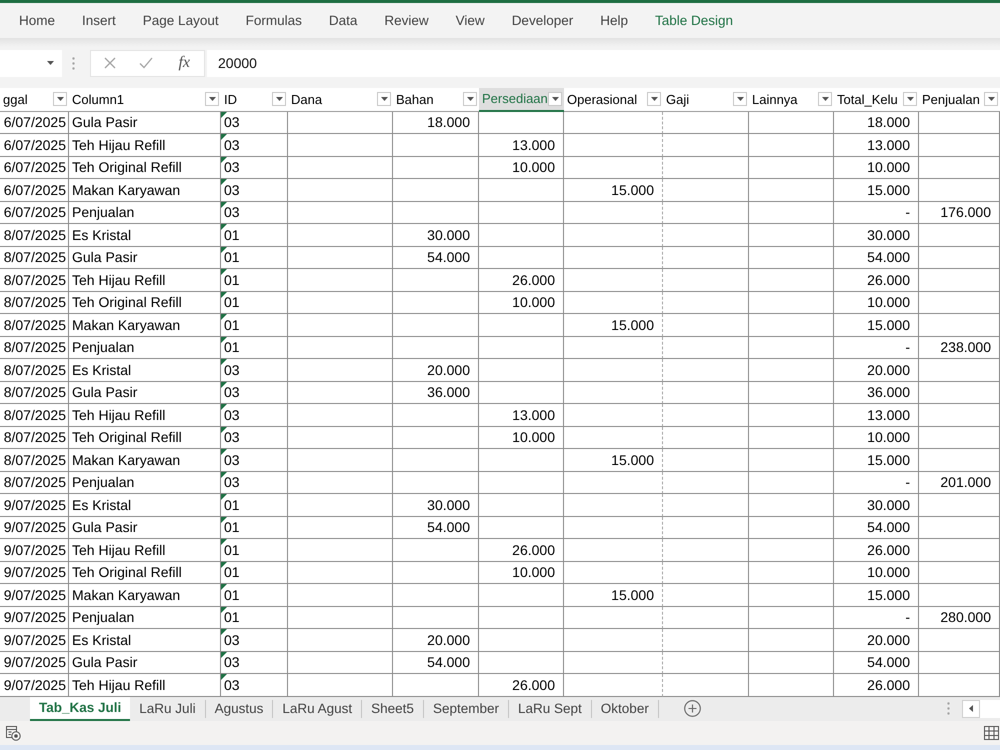 The width and height of the screenshot is (1000, 750). Describe the element at coordinates (145, 145) in the screenshot. I see `table-cell: Teh Hijau Refill` at that location.